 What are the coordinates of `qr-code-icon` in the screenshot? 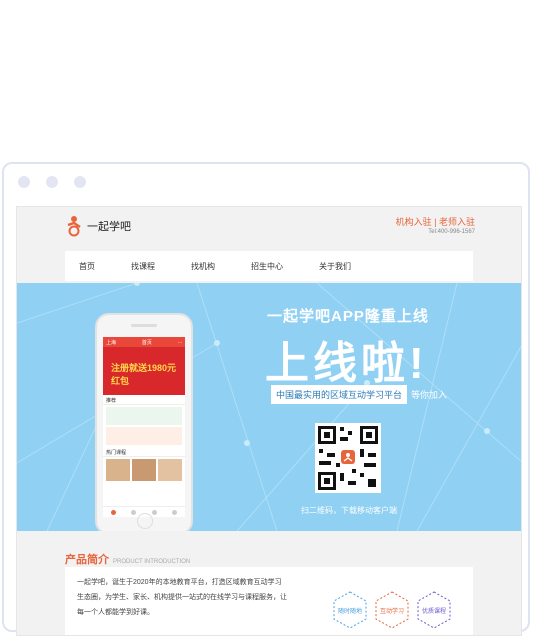 It's located at (348, 458).